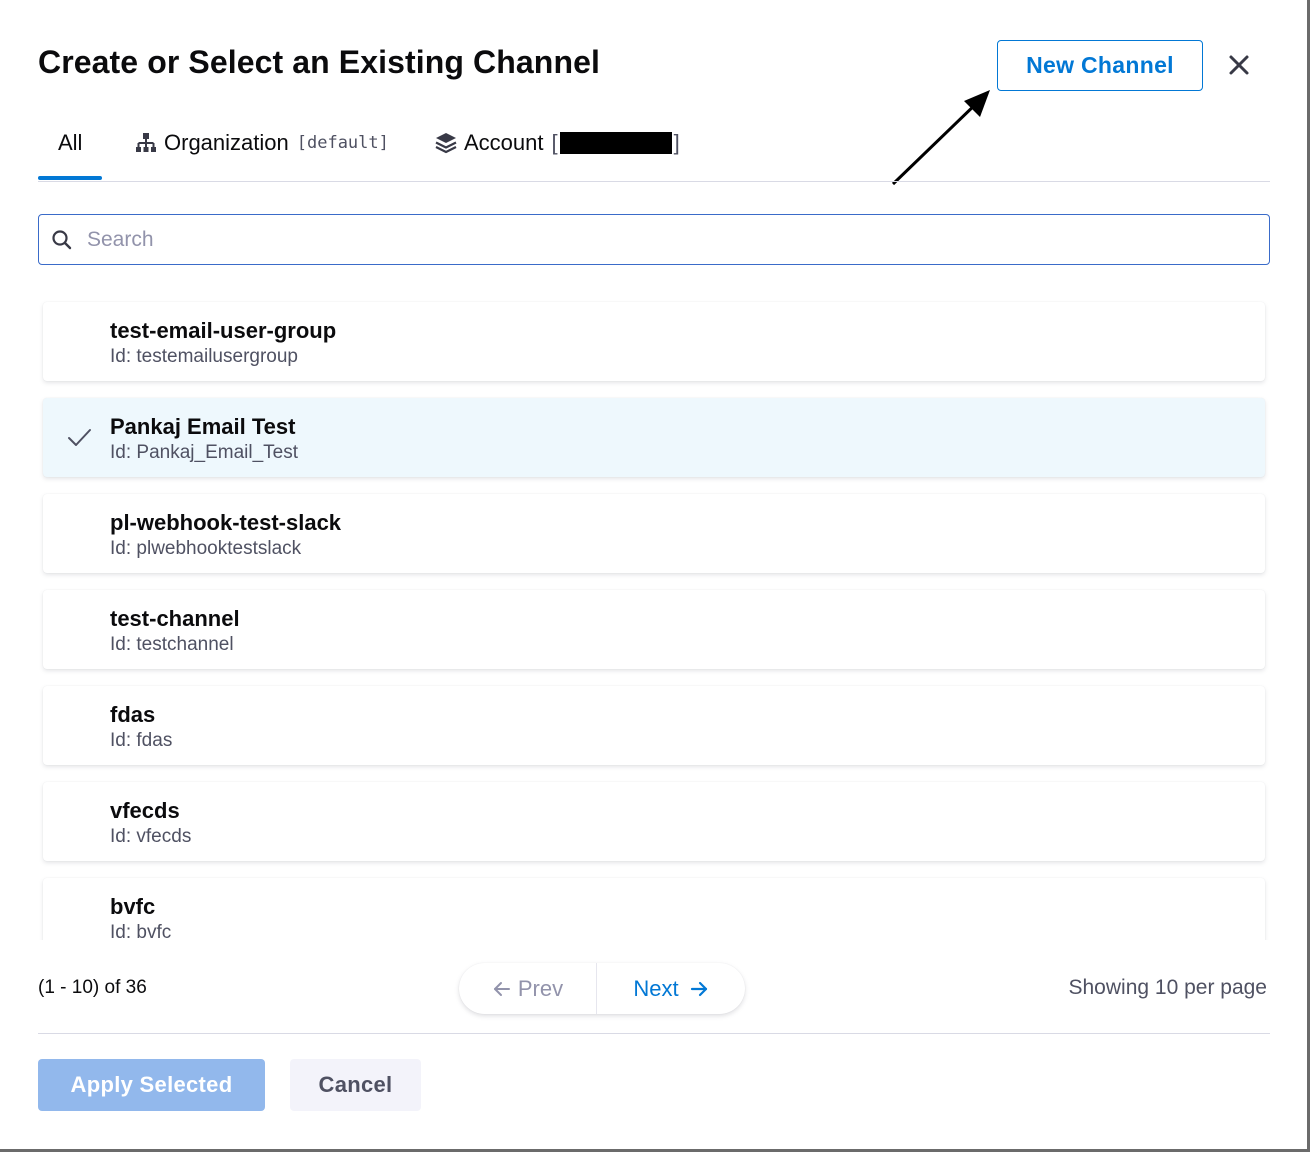 Image resolution: width=1310 pixels, height=1152 pixels. I want to click on channel-id: Id: fdas, so click(141, 740).